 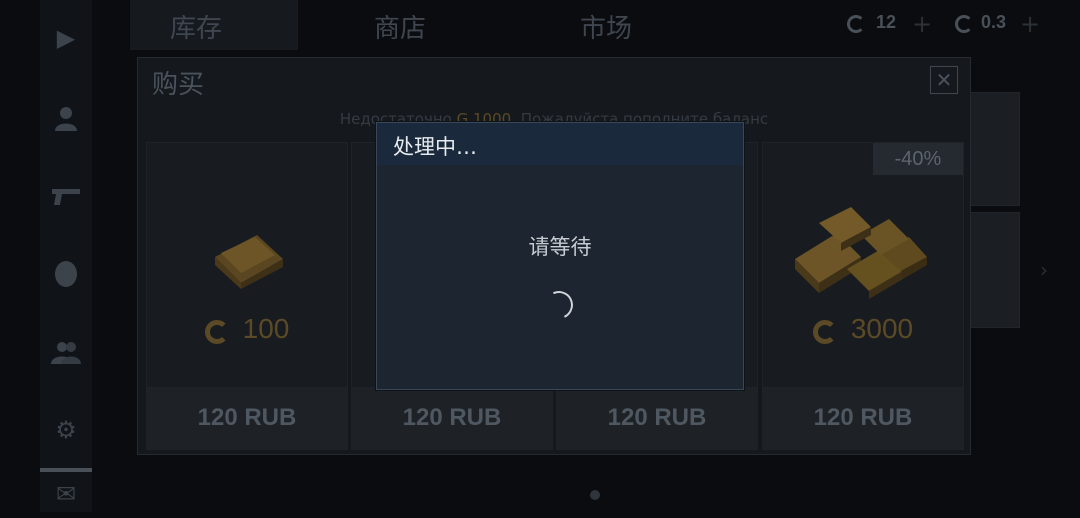 What do you see at coordinates (559, 305) in the screenshot?
I see `loading-spinner-icon` at bounding box center [559, 305].